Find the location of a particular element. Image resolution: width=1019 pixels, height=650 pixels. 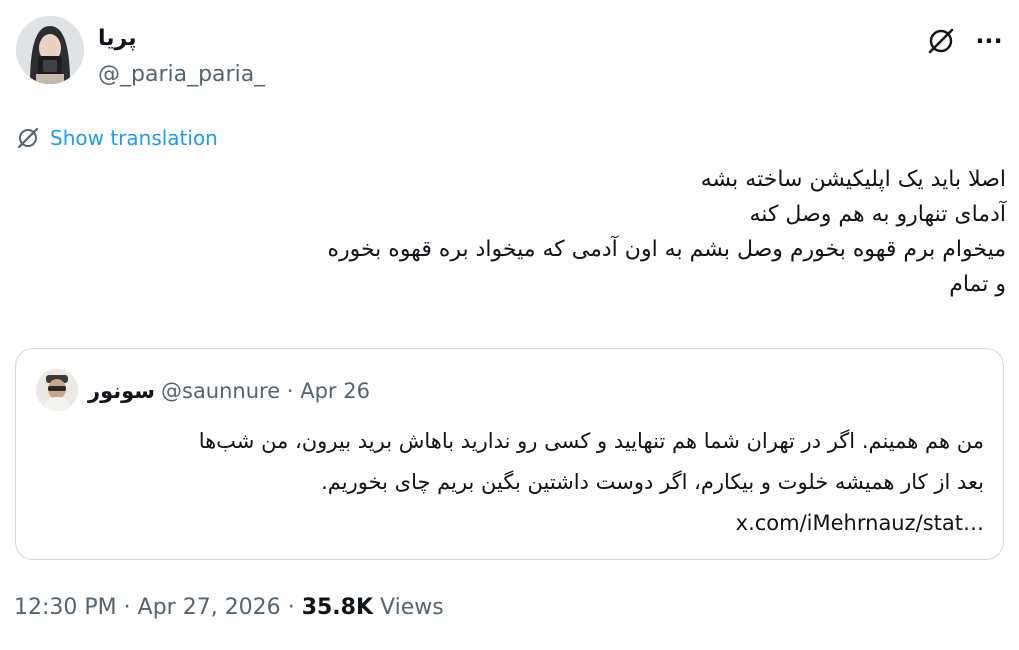

show-translation-link: Show translation is located at coordinates (117, 138).